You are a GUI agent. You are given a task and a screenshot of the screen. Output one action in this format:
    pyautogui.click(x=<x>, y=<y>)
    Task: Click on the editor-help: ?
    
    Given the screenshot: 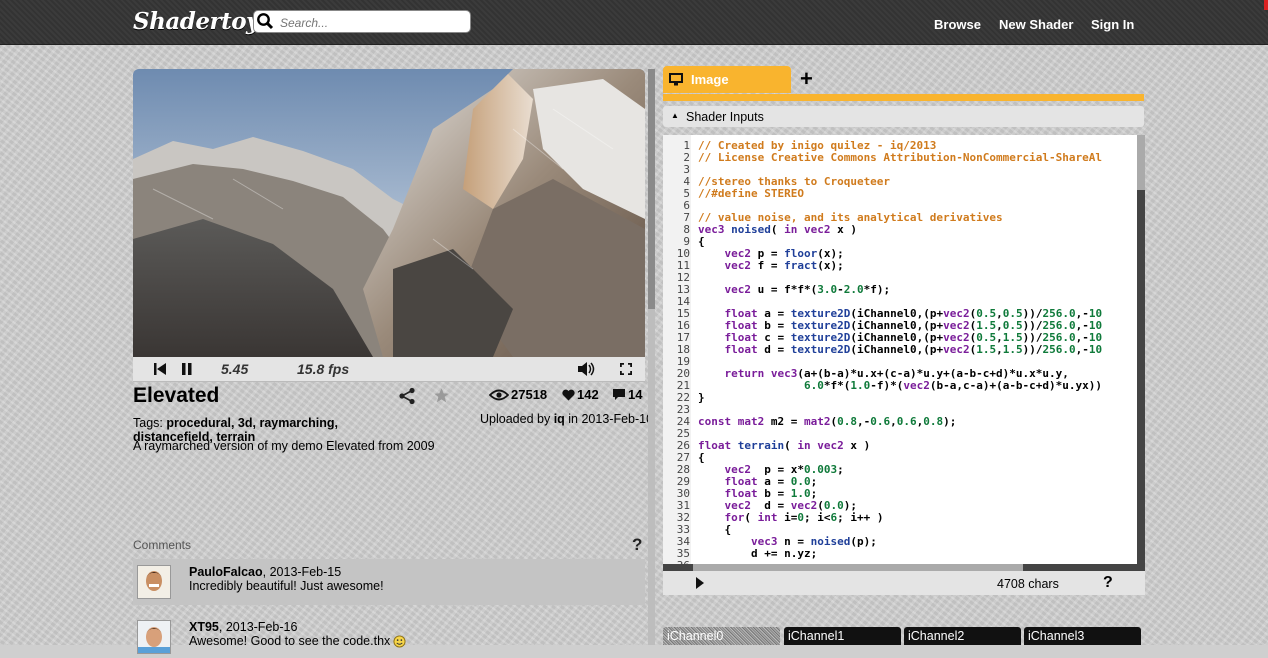 What is the action you would take?
    pyautogui.click(x=1108, y=583)
    